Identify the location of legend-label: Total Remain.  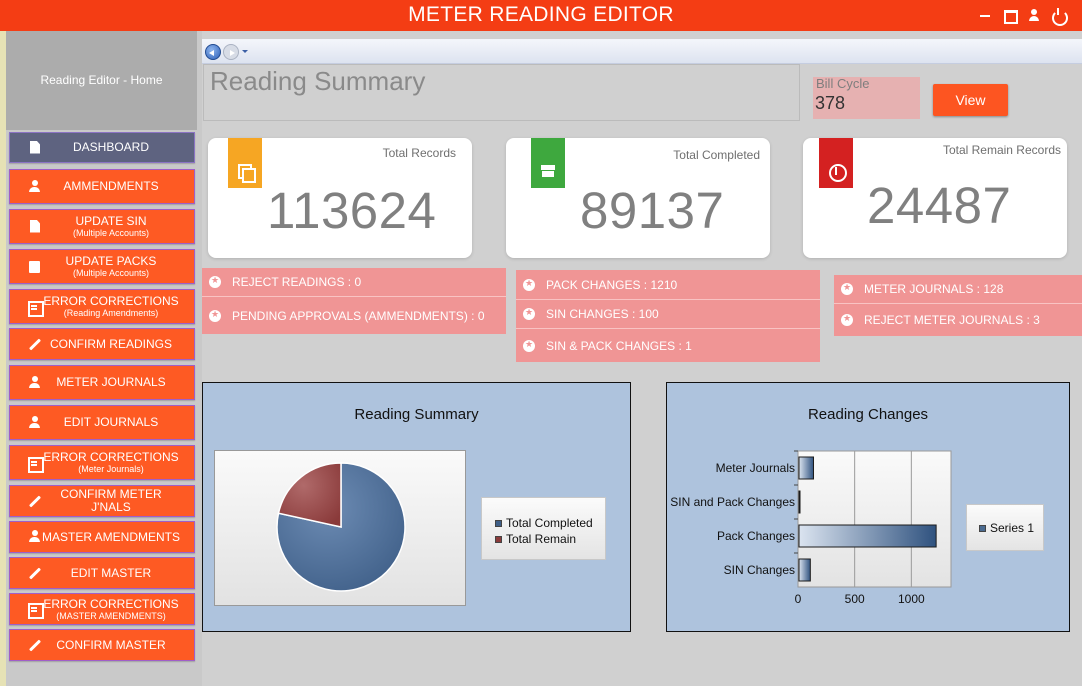
(541, 539).